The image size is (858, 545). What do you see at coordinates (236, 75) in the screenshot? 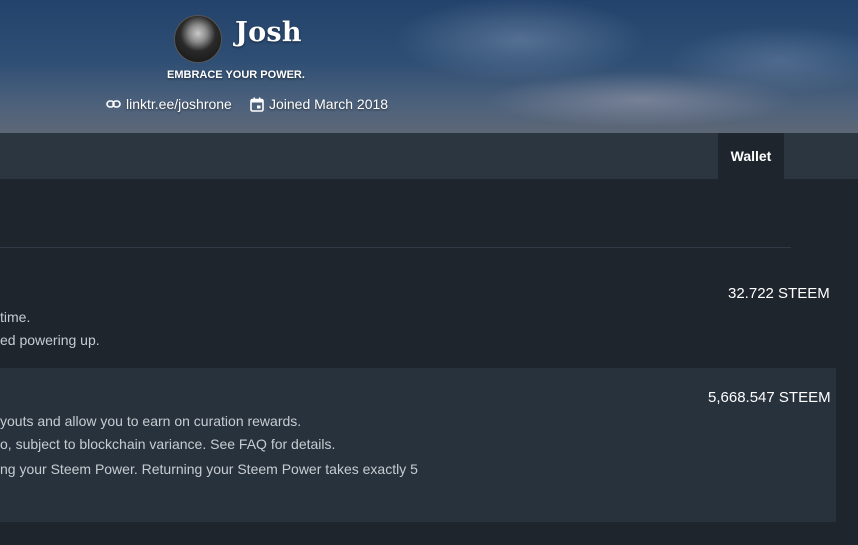
I see `profile-tagline: EMBRACE YOUR POWER.` at bounding box center [236, 75].